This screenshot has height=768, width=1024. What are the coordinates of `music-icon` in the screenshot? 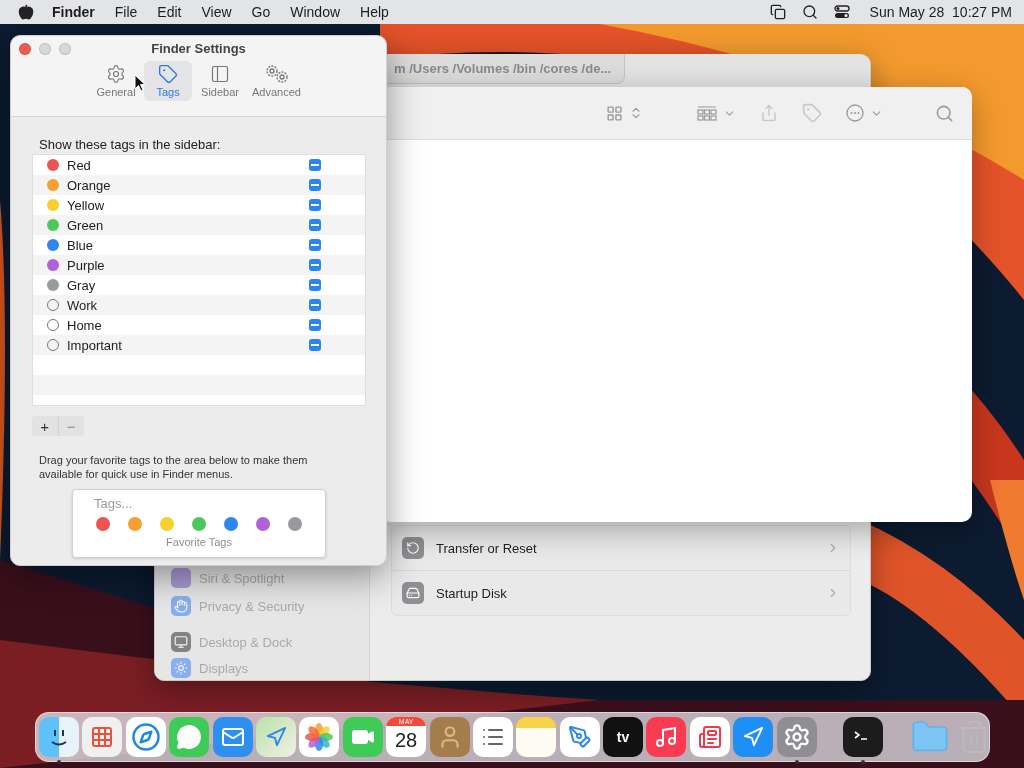 It's located at (666, 737).